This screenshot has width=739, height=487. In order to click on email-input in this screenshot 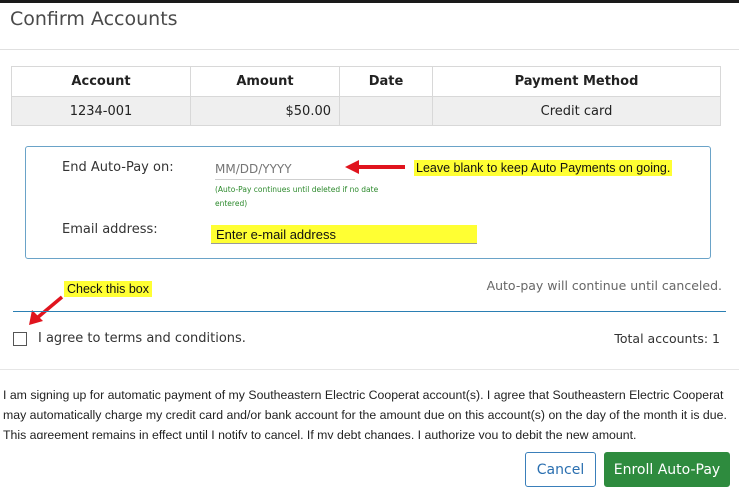, I will do `click(344, 234)`.